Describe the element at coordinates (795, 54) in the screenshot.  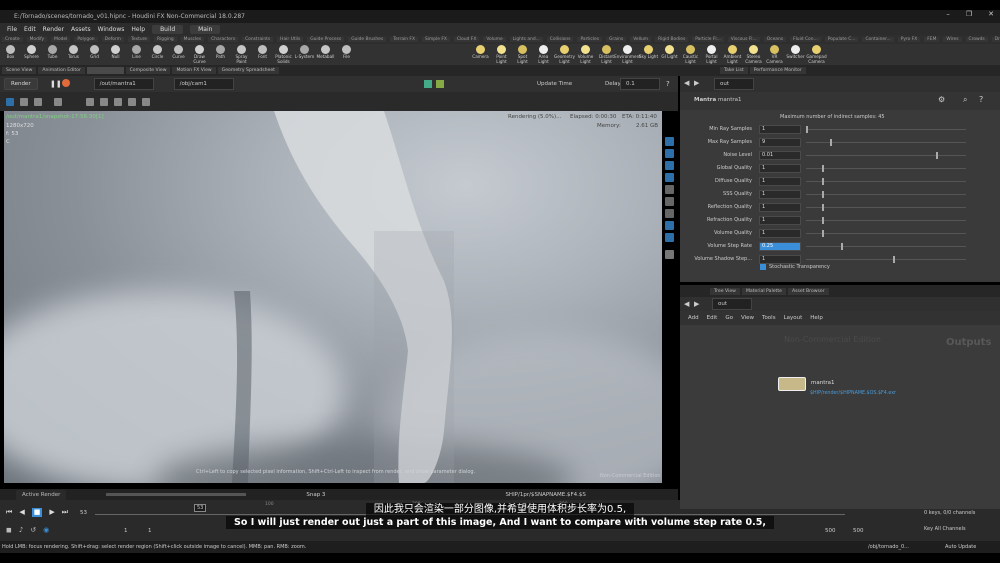
I see `shelf-tool: Switcher` at that location.